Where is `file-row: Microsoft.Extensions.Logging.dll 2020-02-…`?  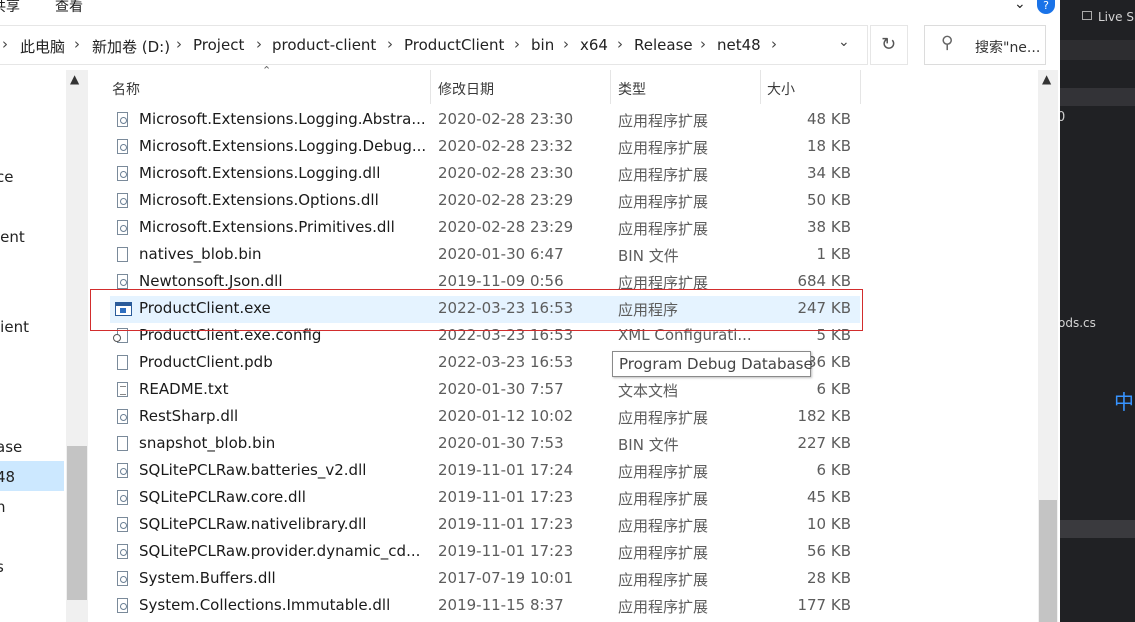
file-row: Microsoft.Extensions.Logging.dll 2020-02-… is located at coordinates (485, 174).